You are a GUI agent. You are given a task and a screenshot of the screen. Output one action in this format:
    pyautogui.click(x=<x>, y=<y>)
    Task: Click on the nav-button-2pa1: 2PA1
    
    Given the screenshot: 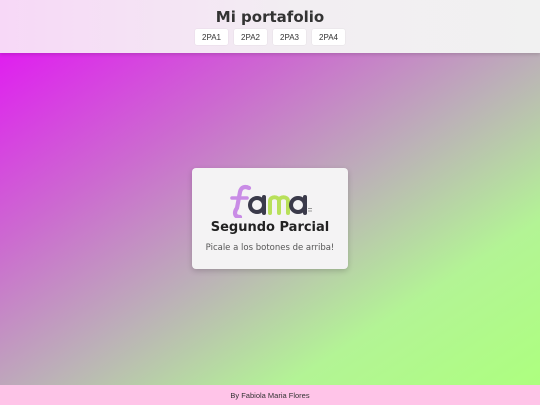 What is the action you would take?
    pyautogui.click(x=211, y=37)
    